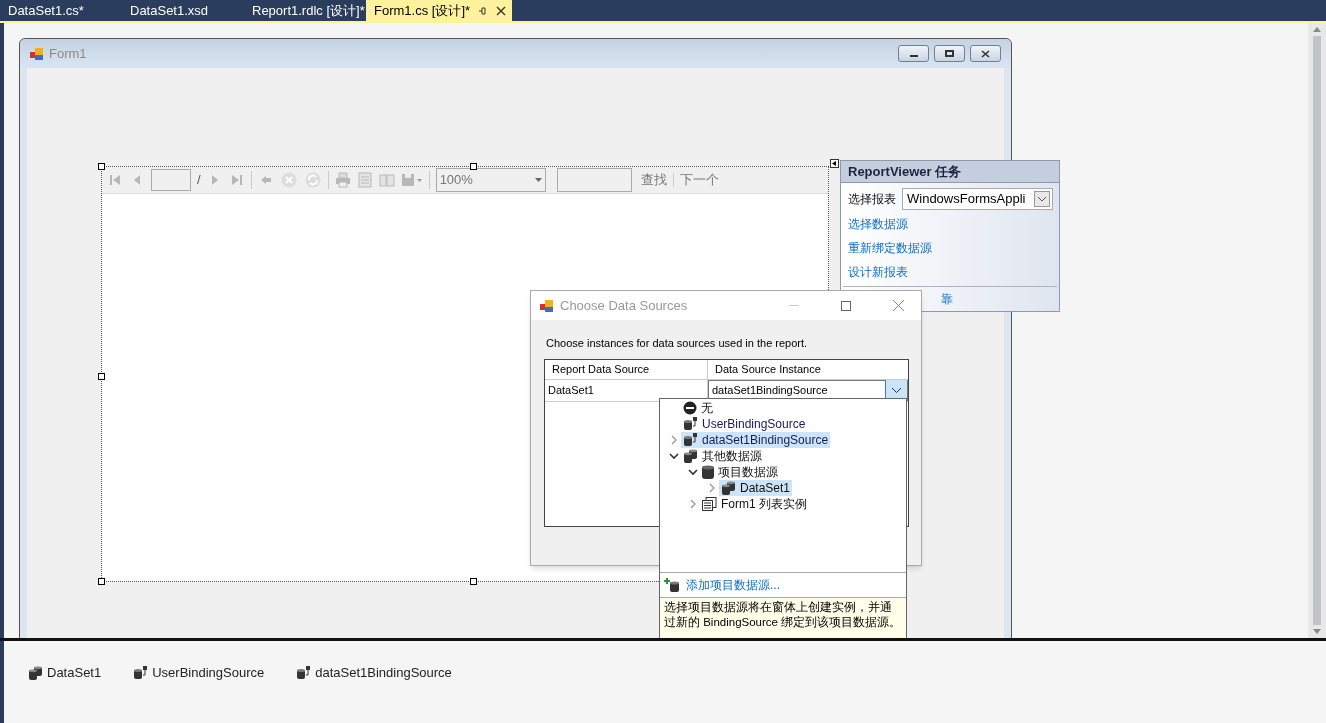  Describe the element at coordinates (709, 504) in the screenshot. I see `form-list-icon` at that location.